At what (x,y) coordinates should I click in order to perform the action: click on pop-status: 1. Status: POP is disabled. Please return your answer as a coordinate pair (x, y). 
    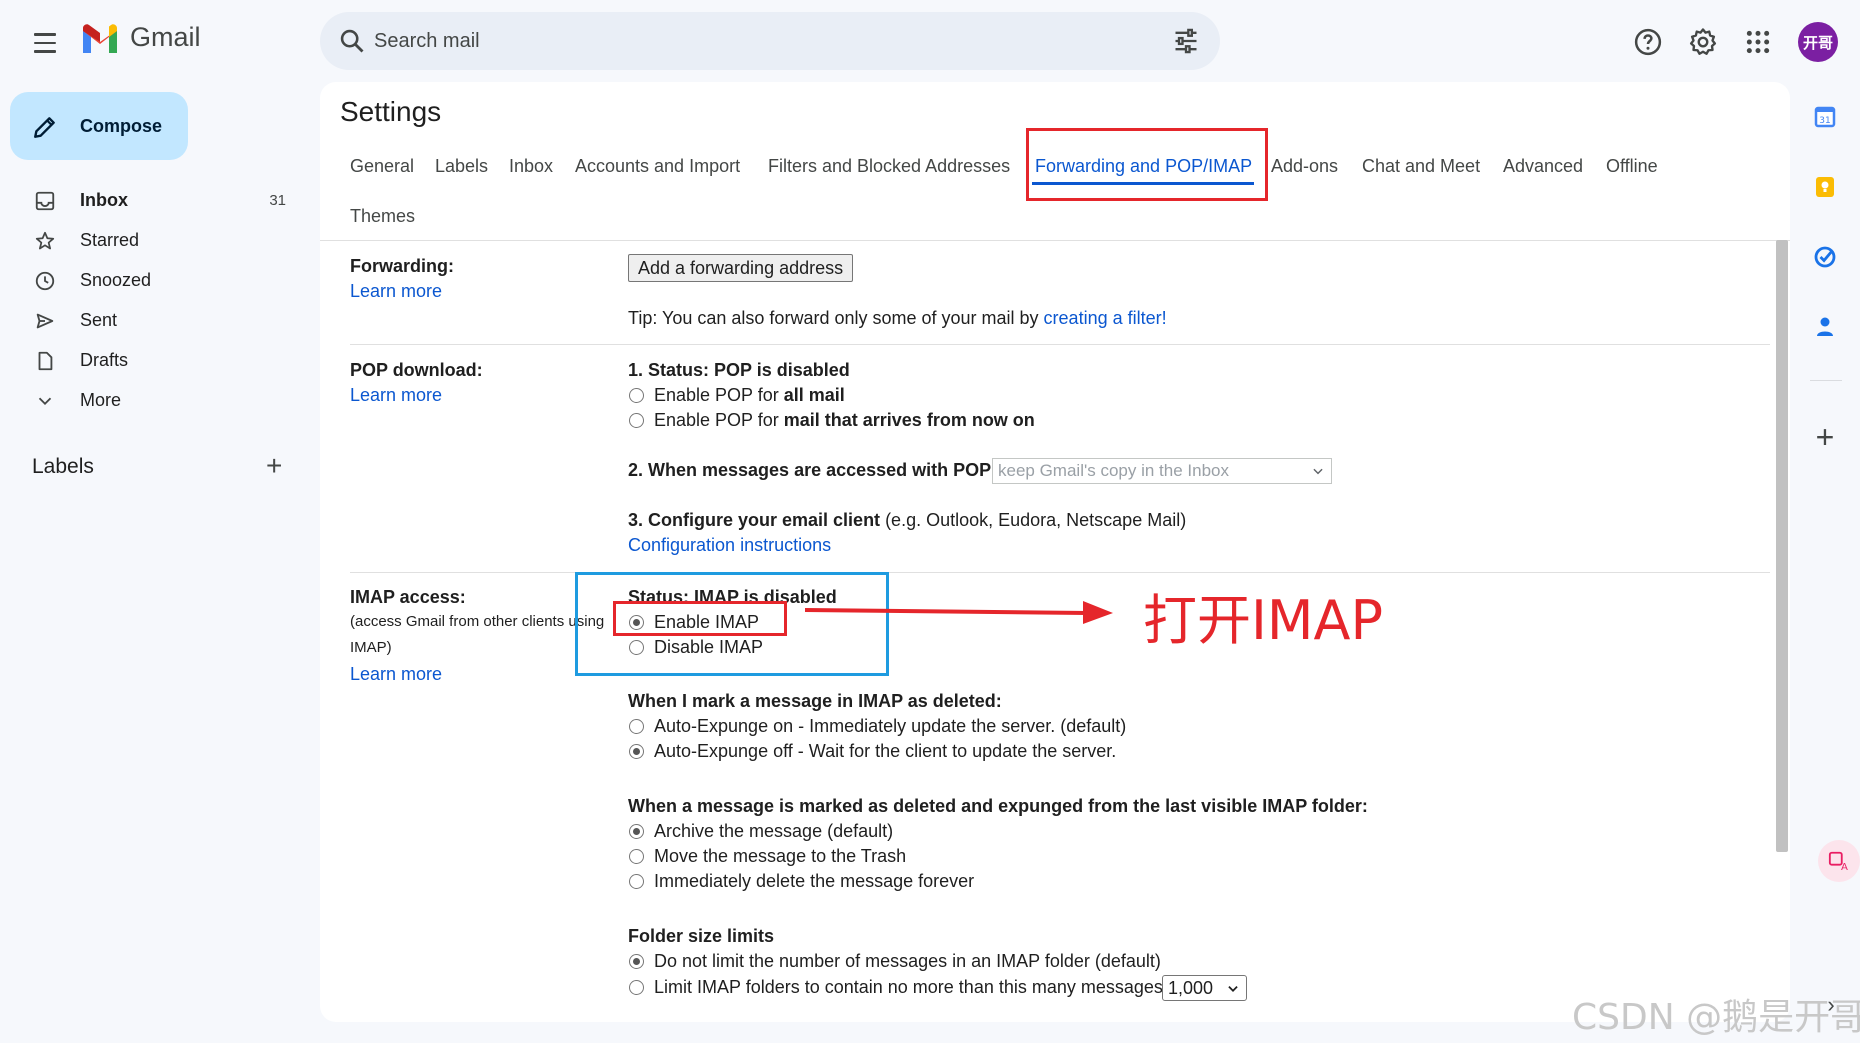
    Looking at the image, I should click on (739, 370).